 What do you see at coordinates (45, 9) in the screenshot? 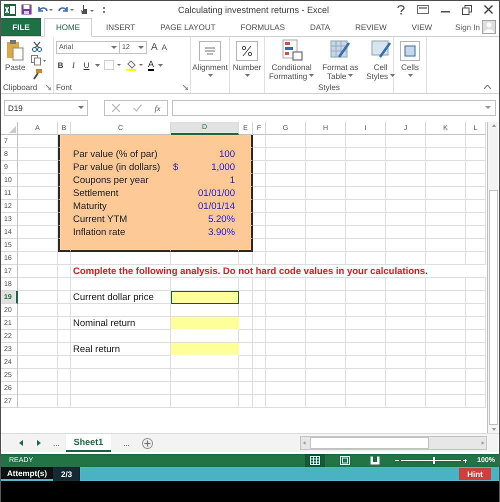
I see `undo-icon` at bounding box center [45, 9].